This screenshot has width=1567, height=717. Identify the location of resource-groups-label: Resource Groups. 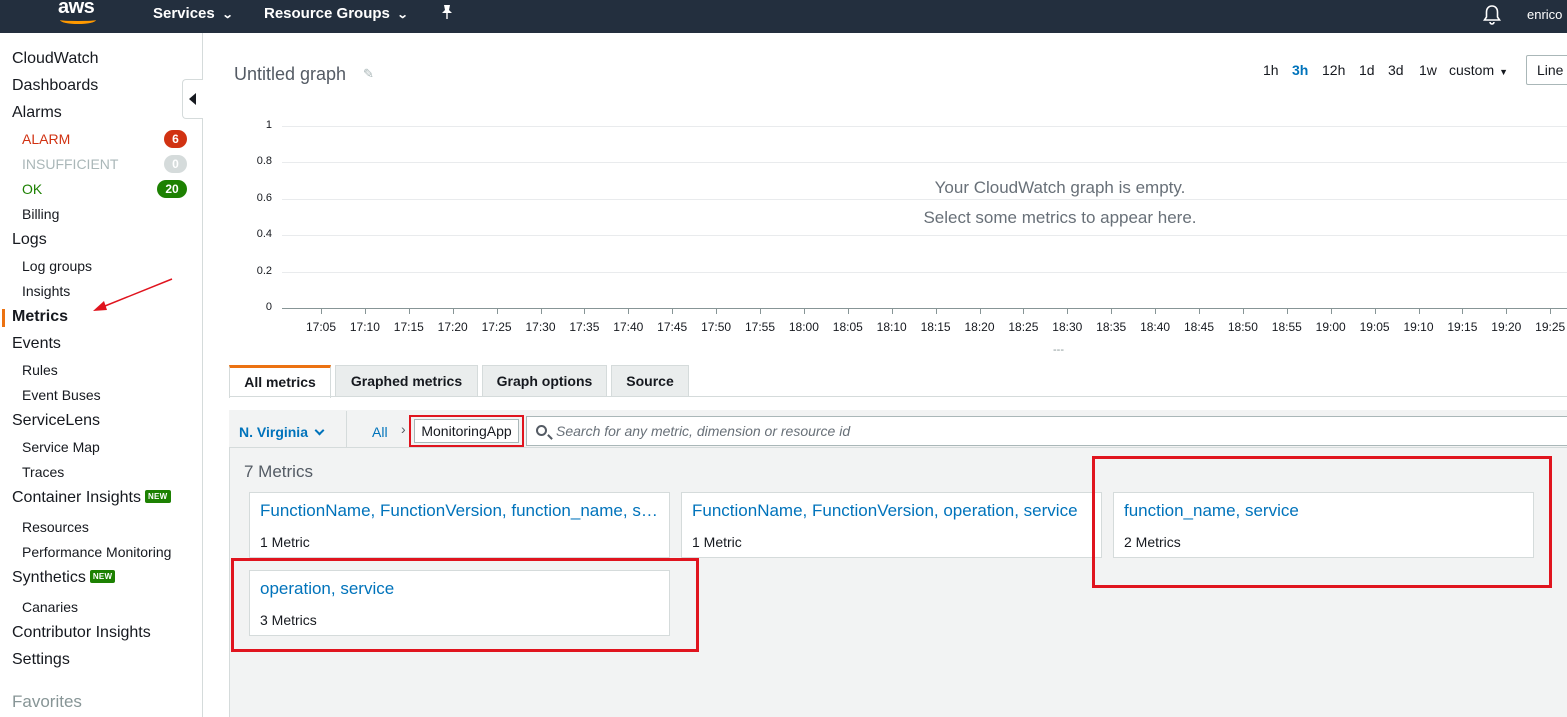
(327, 13).